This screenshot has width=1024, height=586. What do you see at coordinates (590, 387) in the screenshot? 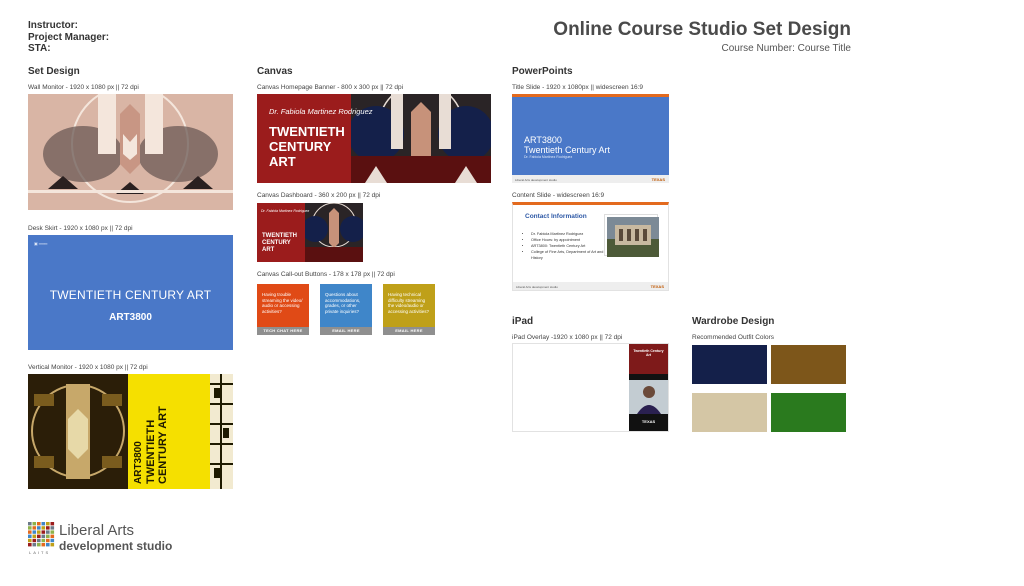
I see `ipad-overlay-preview: Twentieth Century Art TEXAS` at bounding box center [590, 387].